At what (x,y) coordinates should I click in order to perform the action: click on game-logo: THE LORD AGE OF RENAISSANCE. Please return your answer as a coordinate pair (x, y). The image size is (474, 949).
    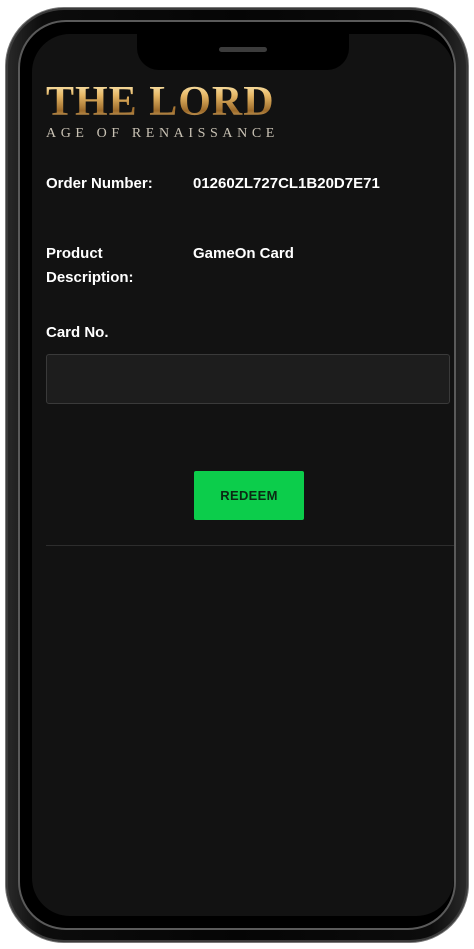
    Looking at the image, I should click on (171, 111).